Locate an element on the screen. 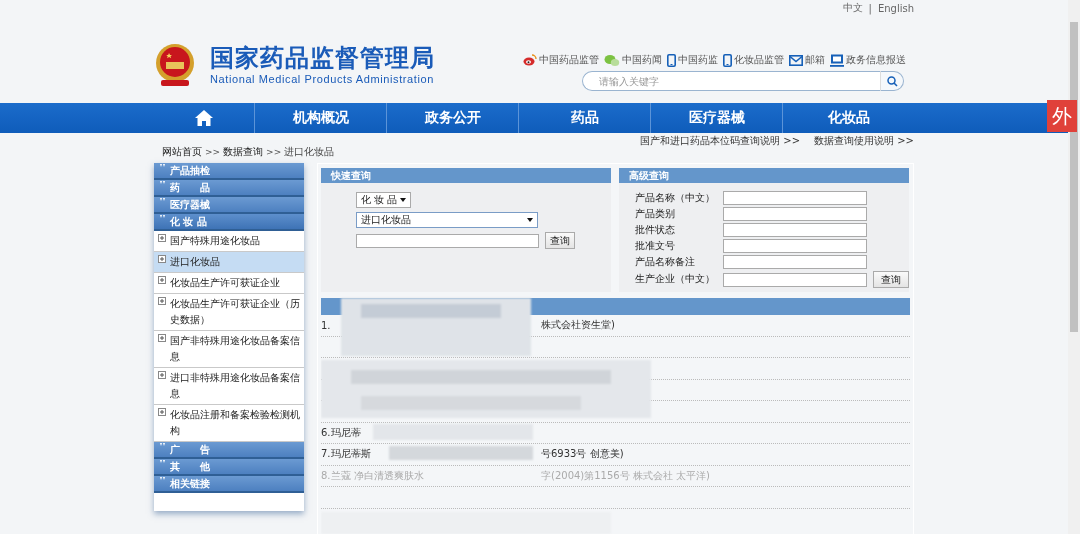  item-label: 国产非特殊用途化妆品备案信息 is located at coordinates (235, 349).